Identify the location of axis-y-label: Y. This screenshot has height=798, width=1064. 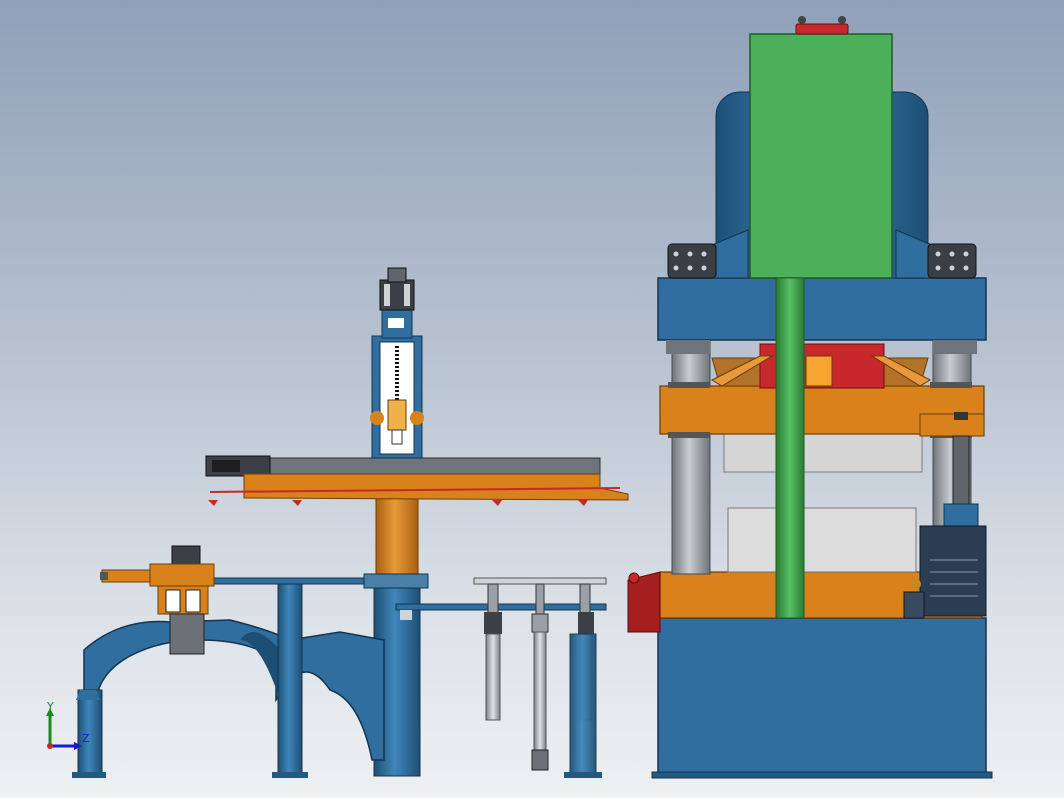
(50, 706).